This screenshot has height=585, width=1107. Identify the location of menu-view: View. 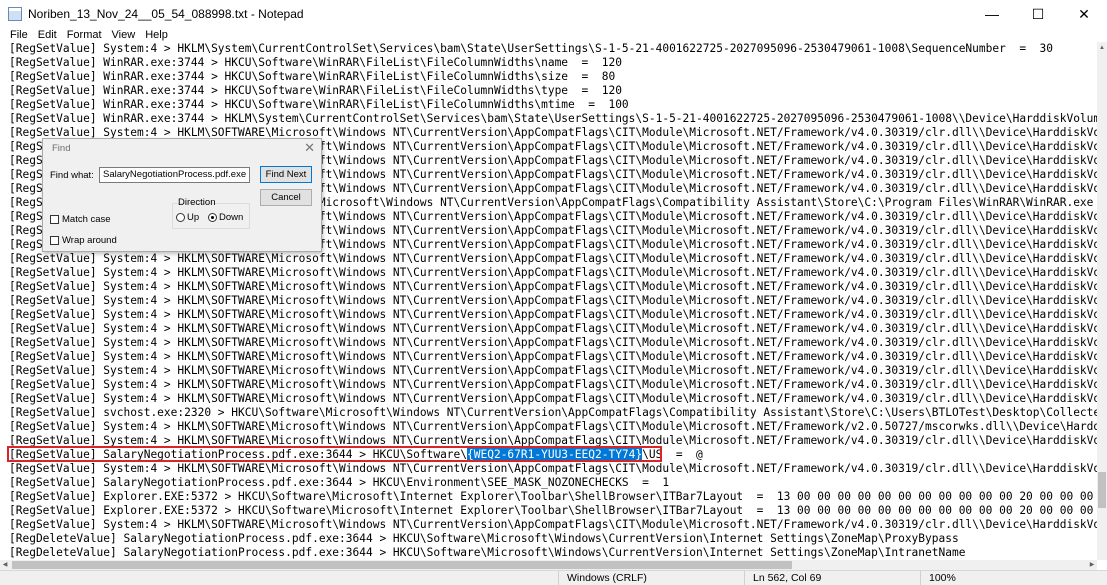
(124, 35).